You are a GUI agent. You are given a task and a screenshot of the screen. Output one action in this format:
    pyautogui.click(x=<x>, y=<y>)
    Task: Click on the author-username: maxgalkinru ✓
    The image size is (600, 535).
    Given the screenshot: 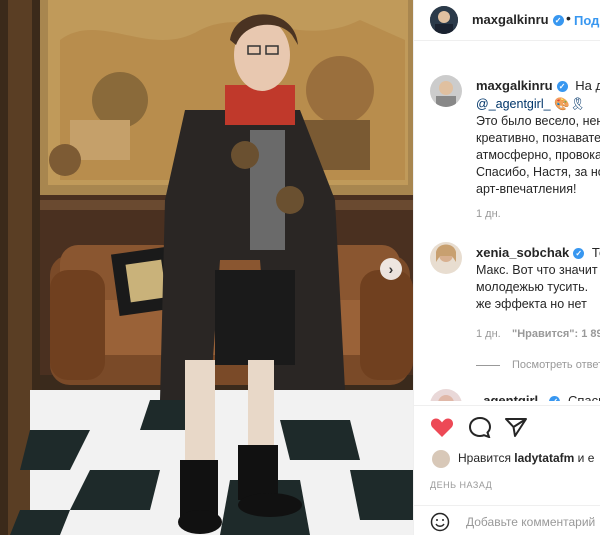 What is the action you would take?
    pyautogui.click(x=518, y=19)
    